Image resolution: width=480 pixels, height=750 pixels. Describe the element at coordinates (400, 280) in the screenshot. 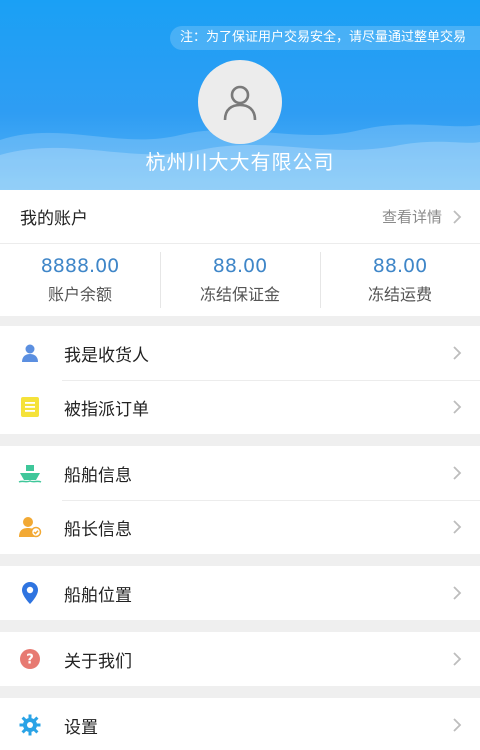

I see `stat-frozen-freight: 88.00 冻结运费` at that location.